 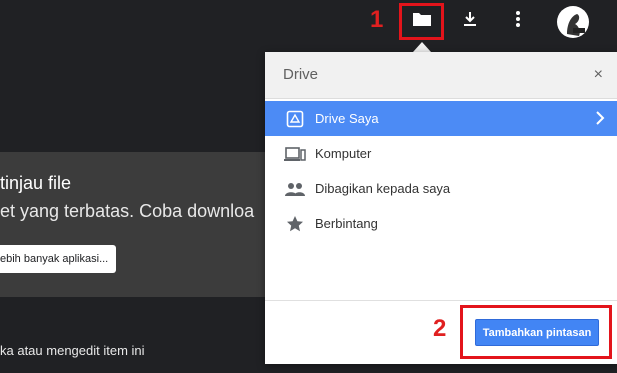 I want to click on panel-title: Drive, so click(x=301, y=74).